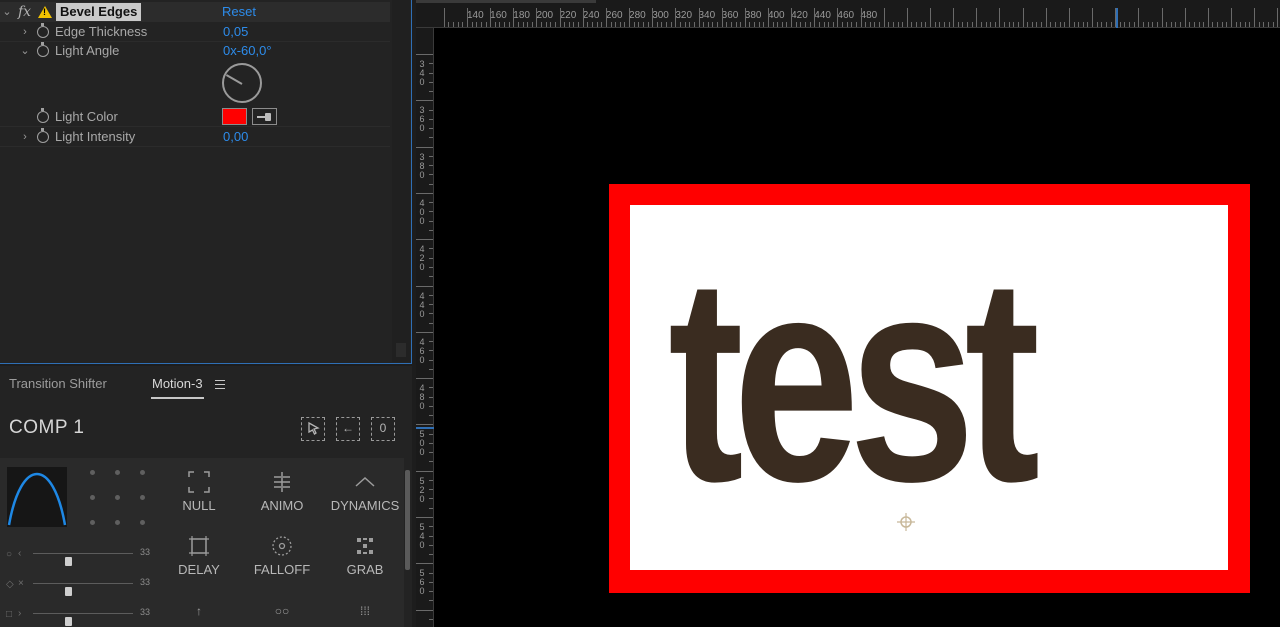  Describe the element at coordinates (99, 12) in the screenshot. I see `effect-name: Bevel Edges` at that location.